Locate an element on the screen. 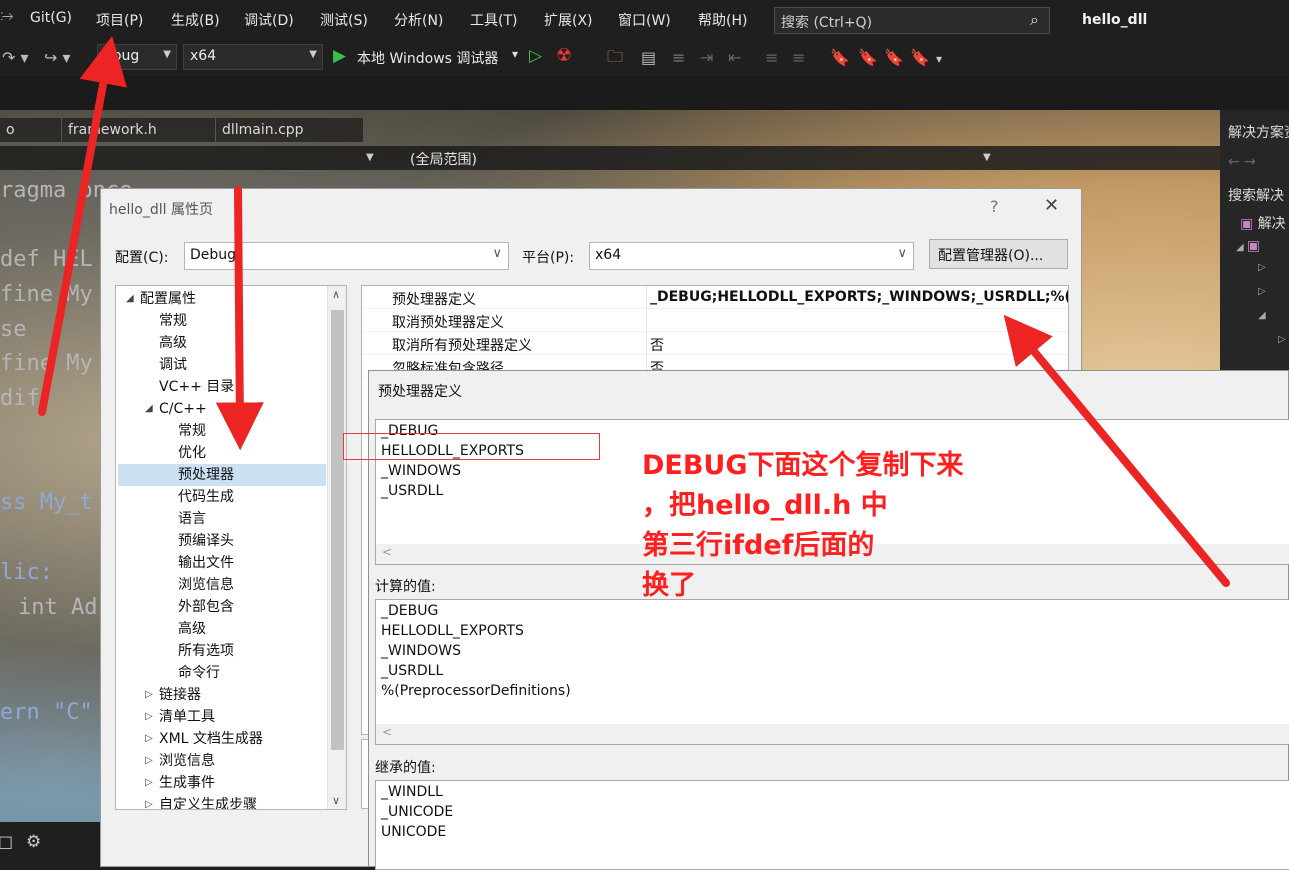 The image size is (1289, 870). run-debugger-button: 本地 Windows 调试器 is located at coordinates (427, 58).